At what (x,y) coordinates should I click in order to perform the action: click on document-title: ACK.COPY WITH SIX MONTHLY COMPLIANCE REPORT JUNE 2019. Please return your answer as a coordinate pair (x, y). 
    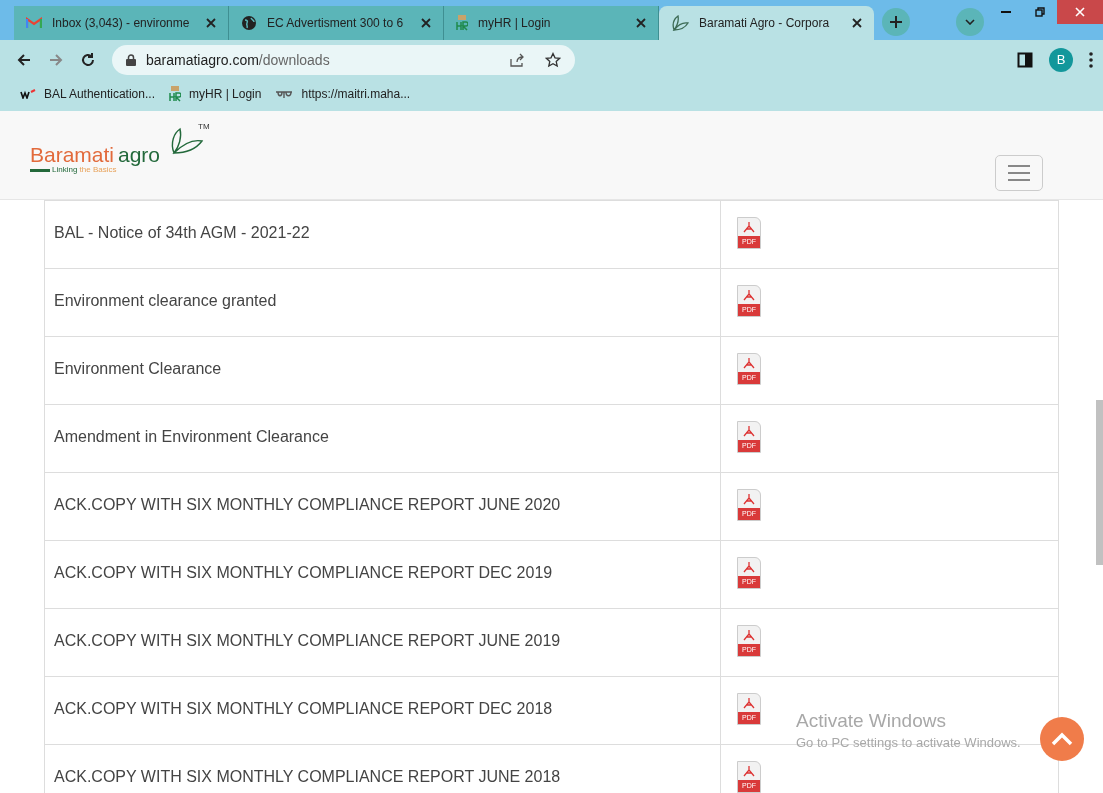
    Looking at the image, I should click on (383, 642).